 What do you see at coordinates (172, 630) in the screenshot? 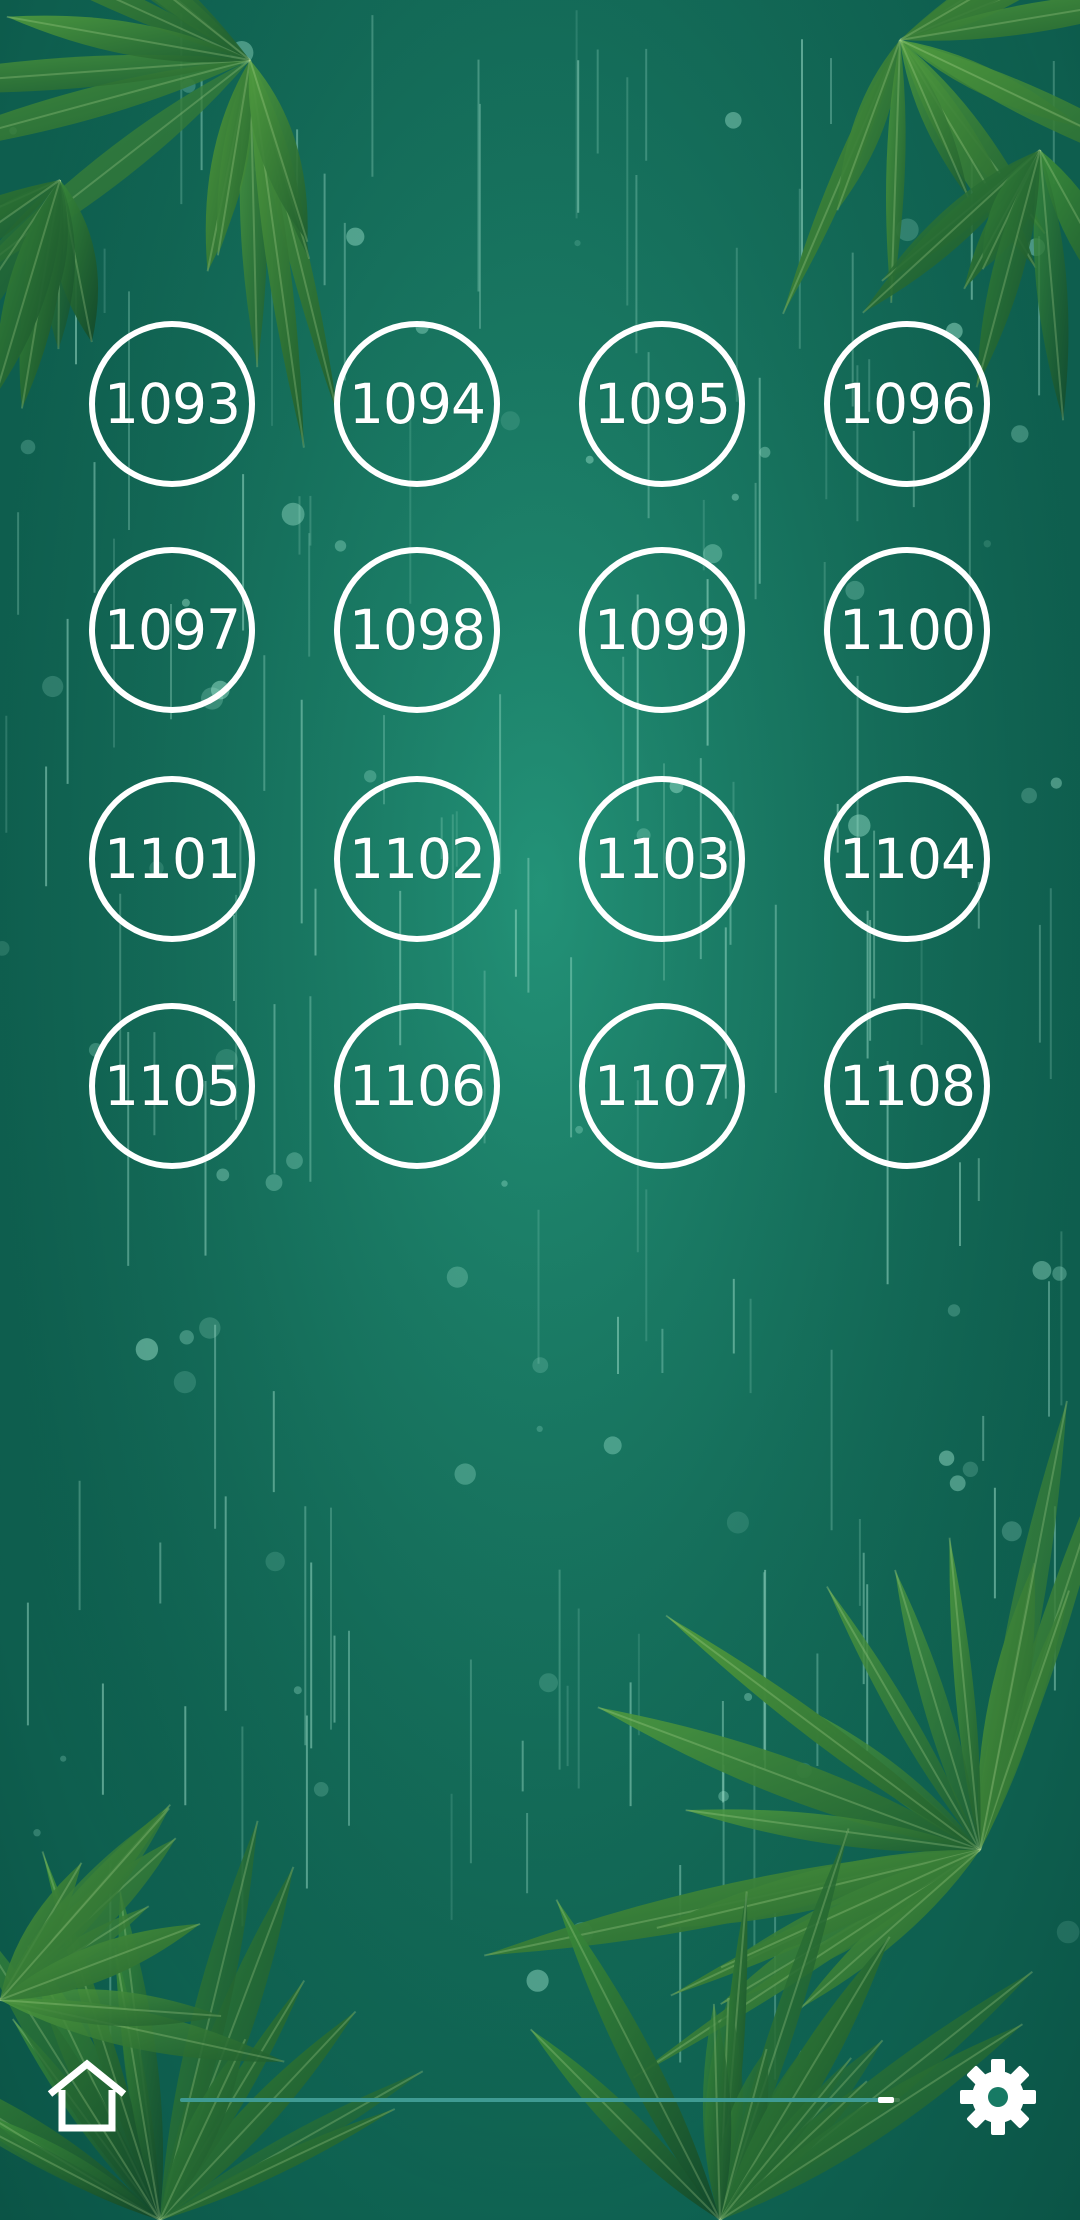
I see `level-button-1097: 1097` at bounding box center [172, 630].